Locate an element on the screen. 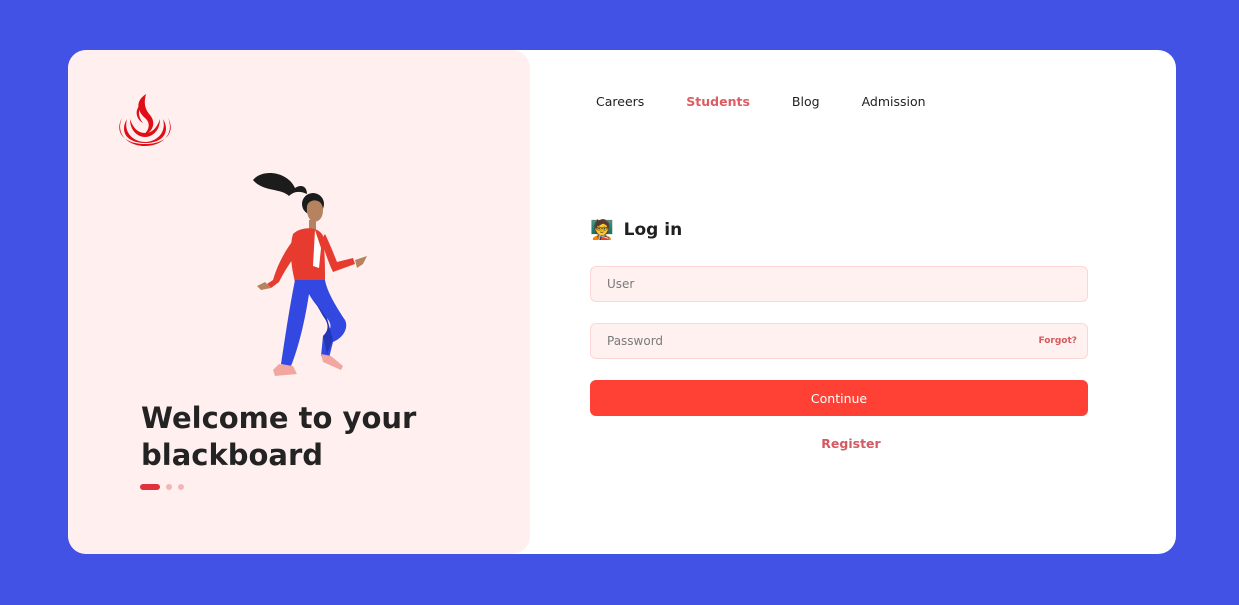 This screenshot has width=1239, height=605. continue-button: Continue is located at coordinates (839, 398).